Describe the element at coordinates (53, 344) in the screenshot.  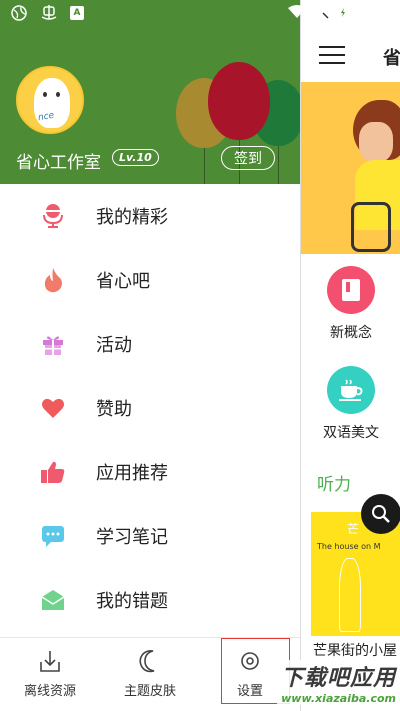
I see `gift-icon` at that location.